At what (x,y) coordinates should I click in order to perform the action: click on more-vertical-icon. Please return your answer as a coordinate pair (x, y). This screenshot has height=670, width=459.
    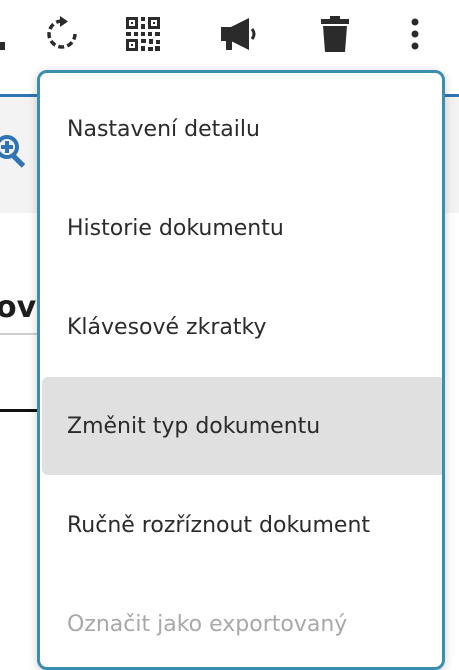
    Looking at the image, I should click on (415, 34).